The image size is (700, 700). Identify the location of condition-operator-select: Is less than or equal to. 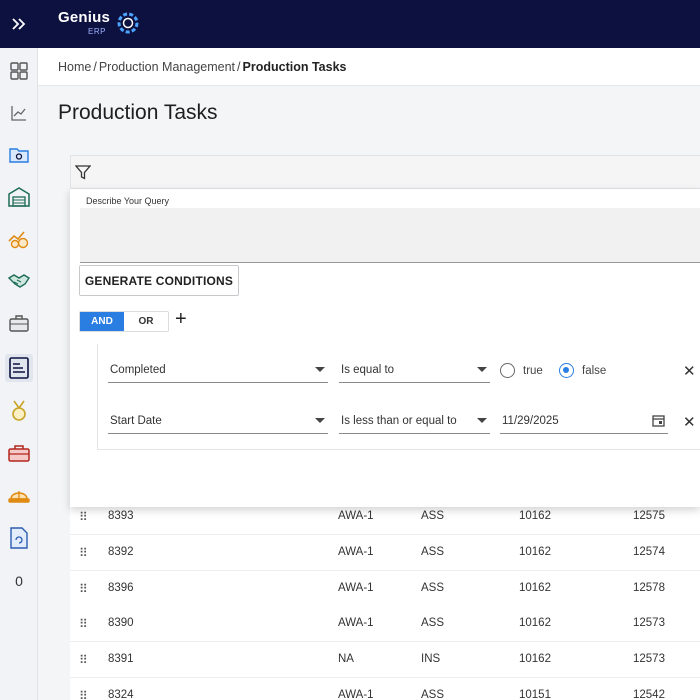
(414, 421).